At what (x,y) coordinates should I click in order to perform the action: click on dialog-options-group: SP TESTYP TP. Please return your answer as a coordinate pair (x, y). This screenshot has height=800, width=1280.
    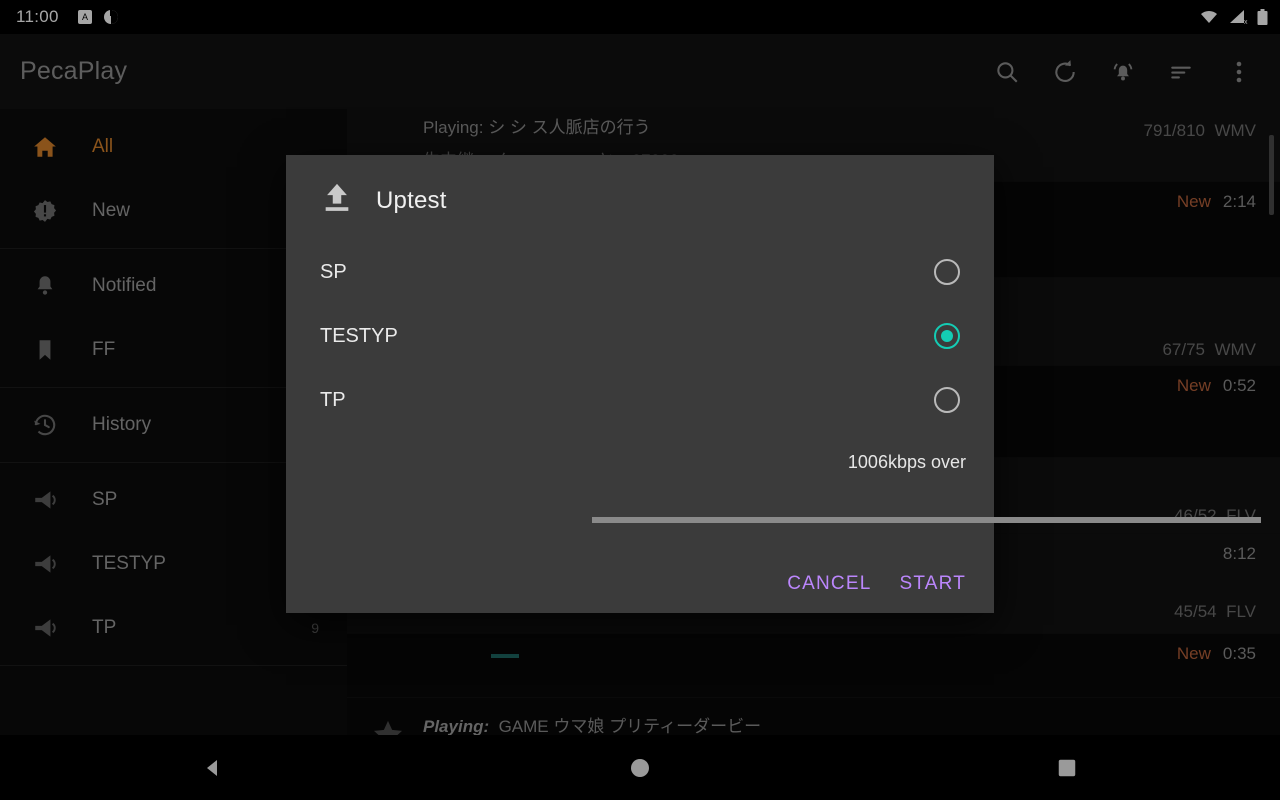
    Looking at the image, I should click on (640, 326).